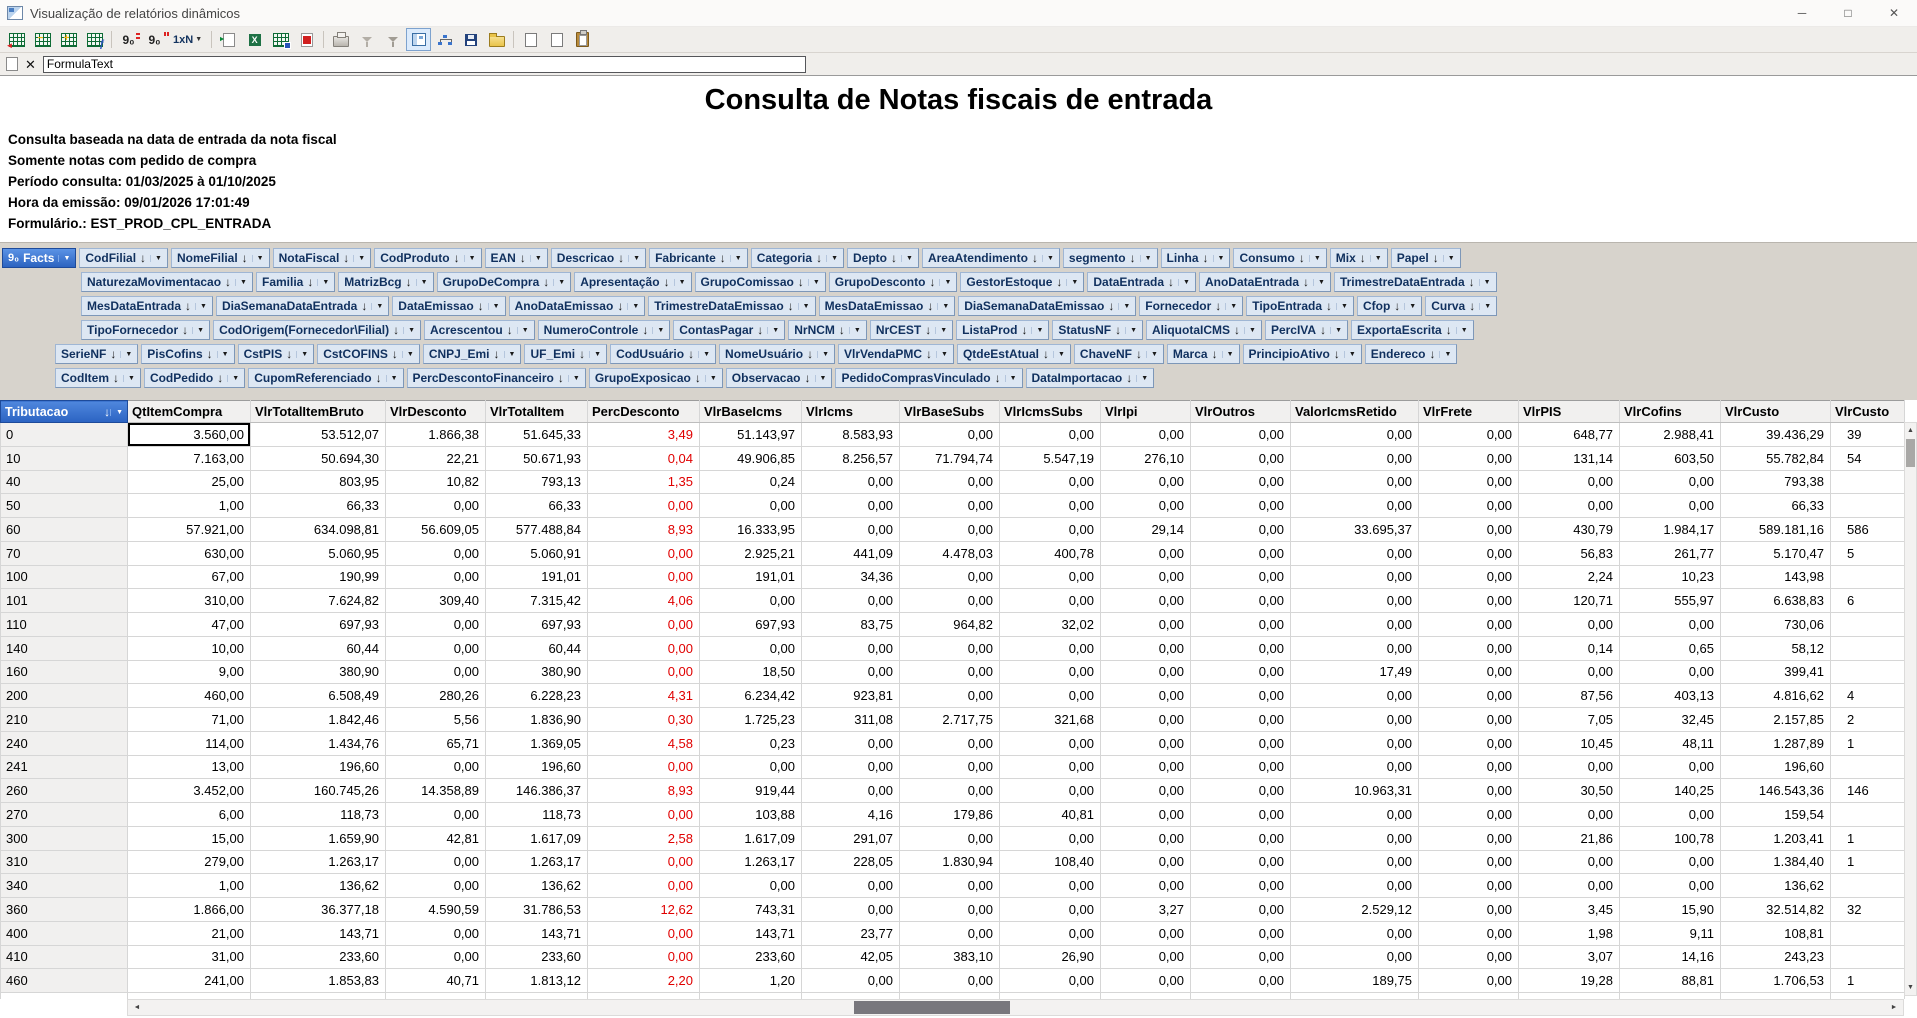 The width and height of the screenshot is (1917, 1018). Describe the element at coordinates (949, 411) in the screenshot. I see `column-header-vlrbasesubs: VlrBaseSubs` at that location.